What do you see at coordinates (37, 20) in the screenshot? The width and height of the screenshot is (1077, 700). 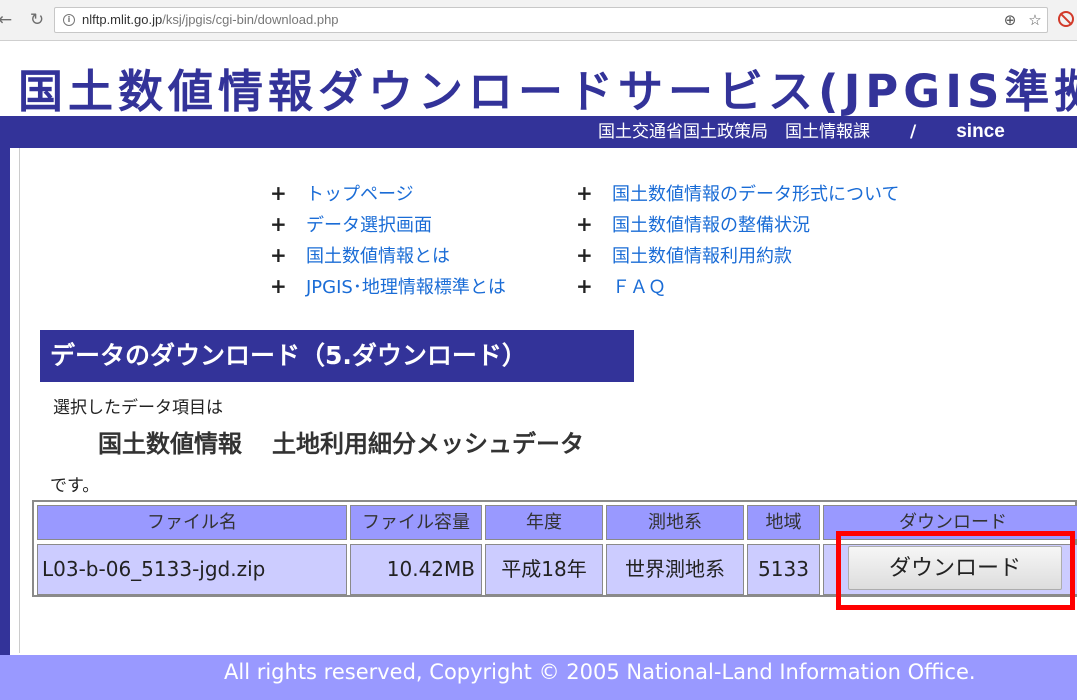 I see `reload-icon: ↻` at bounding box center [37, 20].